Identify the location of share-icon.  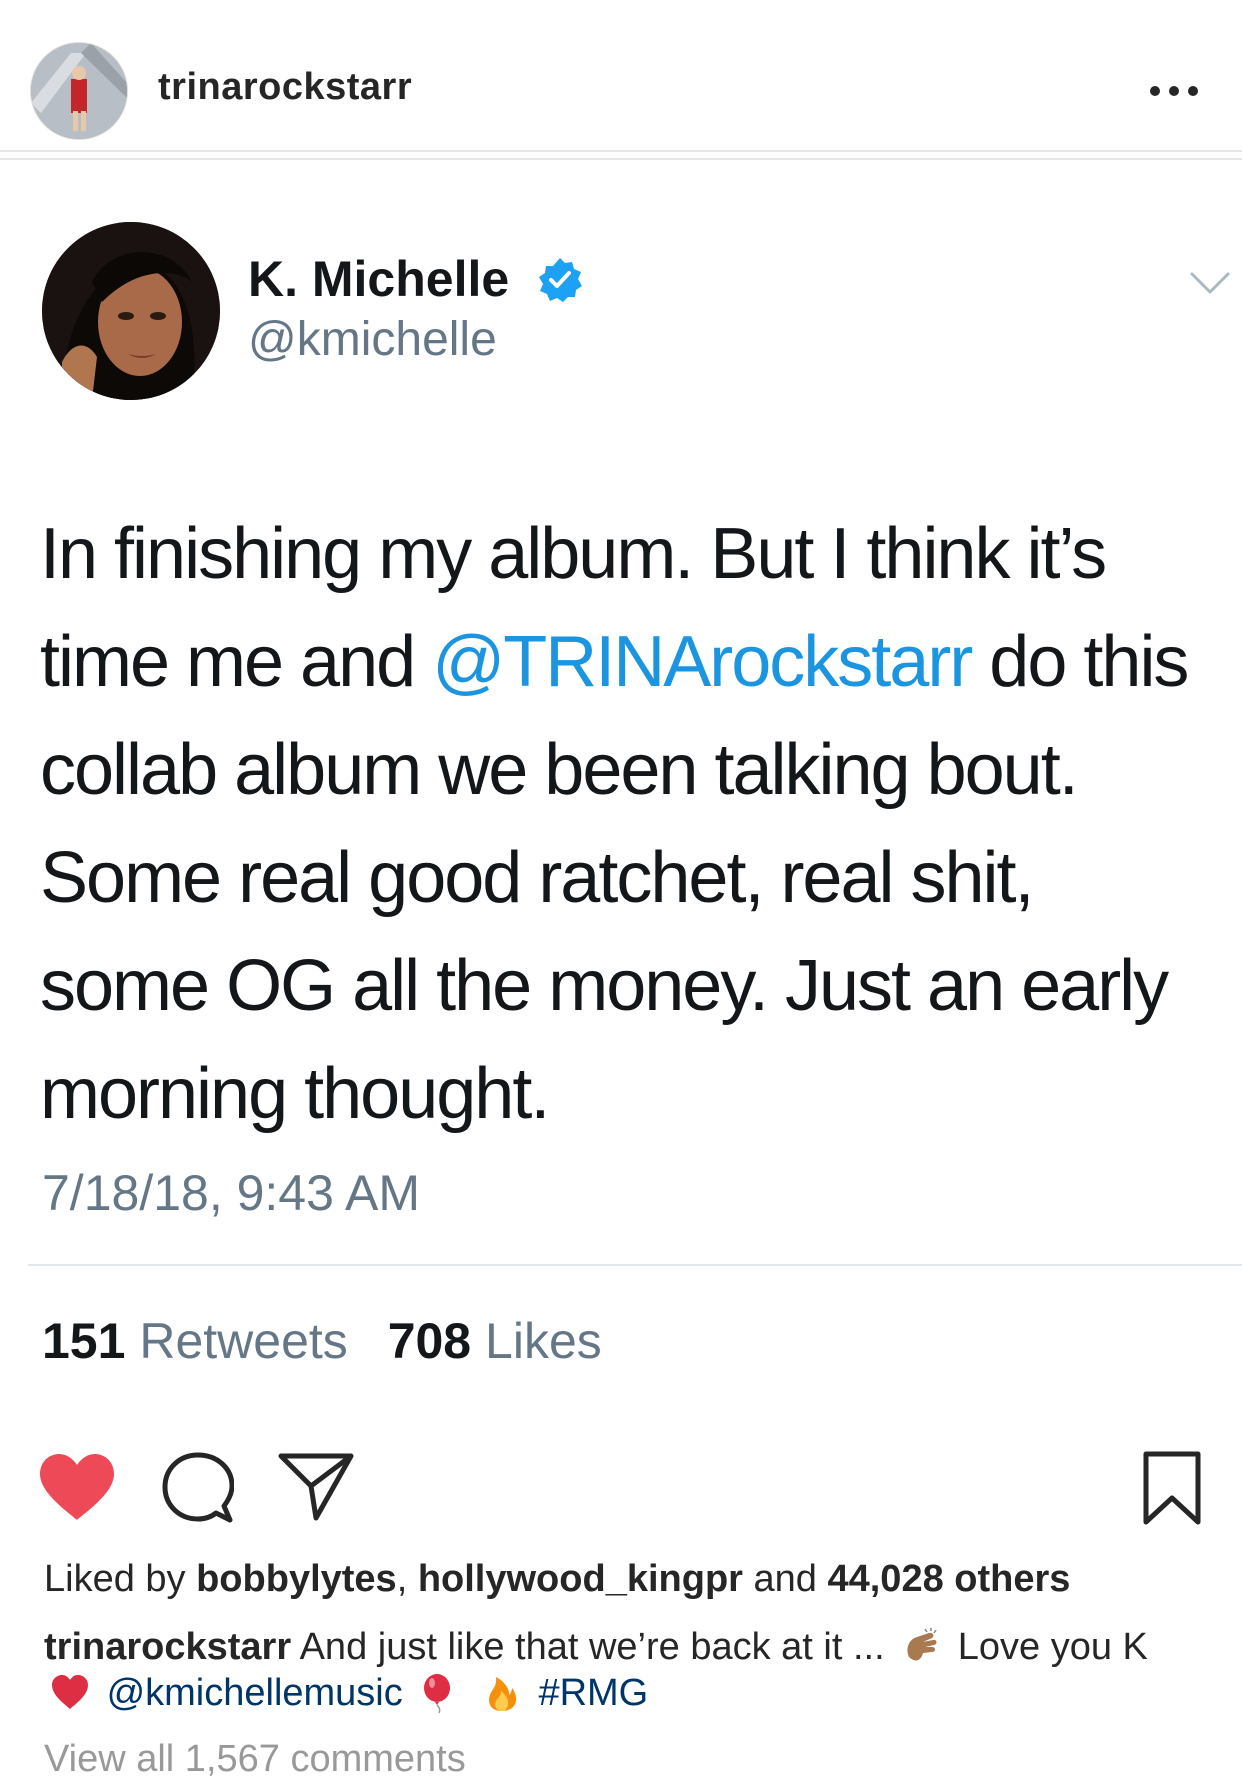
(316, 1486).